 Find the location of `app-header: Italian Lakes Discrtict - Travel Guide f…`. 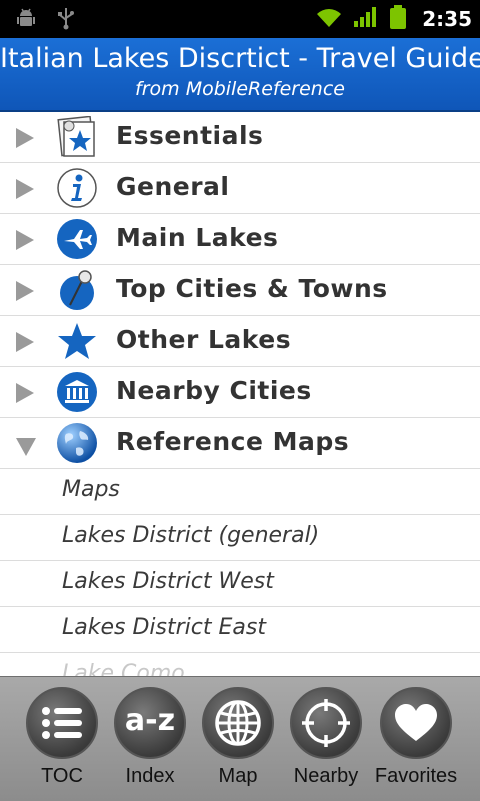

app-header: Italian Lakes Discrtict - Travel Guide f… is located at coordinates (240, 75).